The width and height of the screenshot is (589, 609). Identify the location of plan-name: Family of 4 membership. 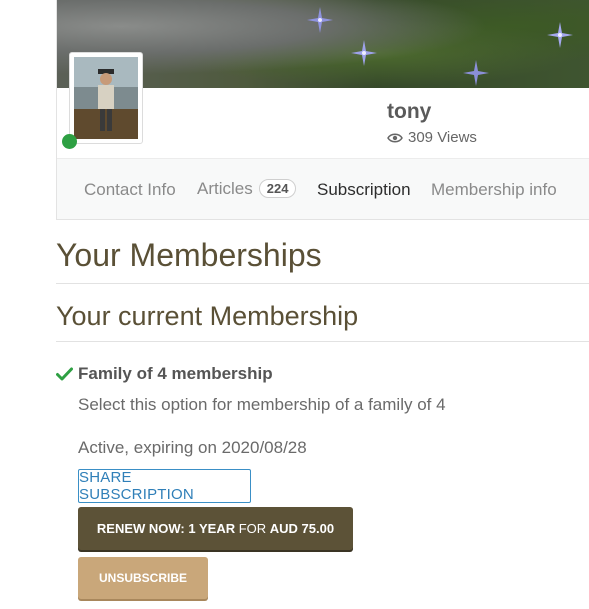
(175, 373).